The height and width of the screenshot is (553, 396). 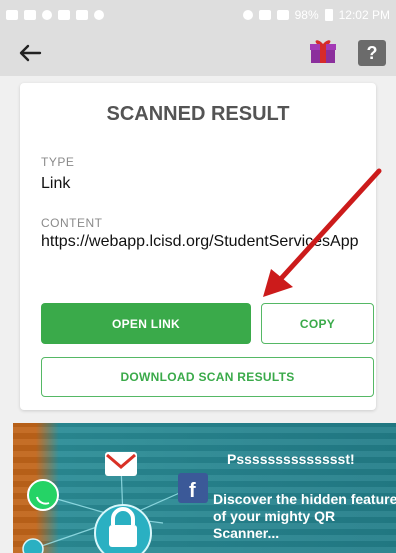 What do you see at coordinates (192, 491) in the screenshot?
I see `svg-text: f` at bounding box center [192, 491].